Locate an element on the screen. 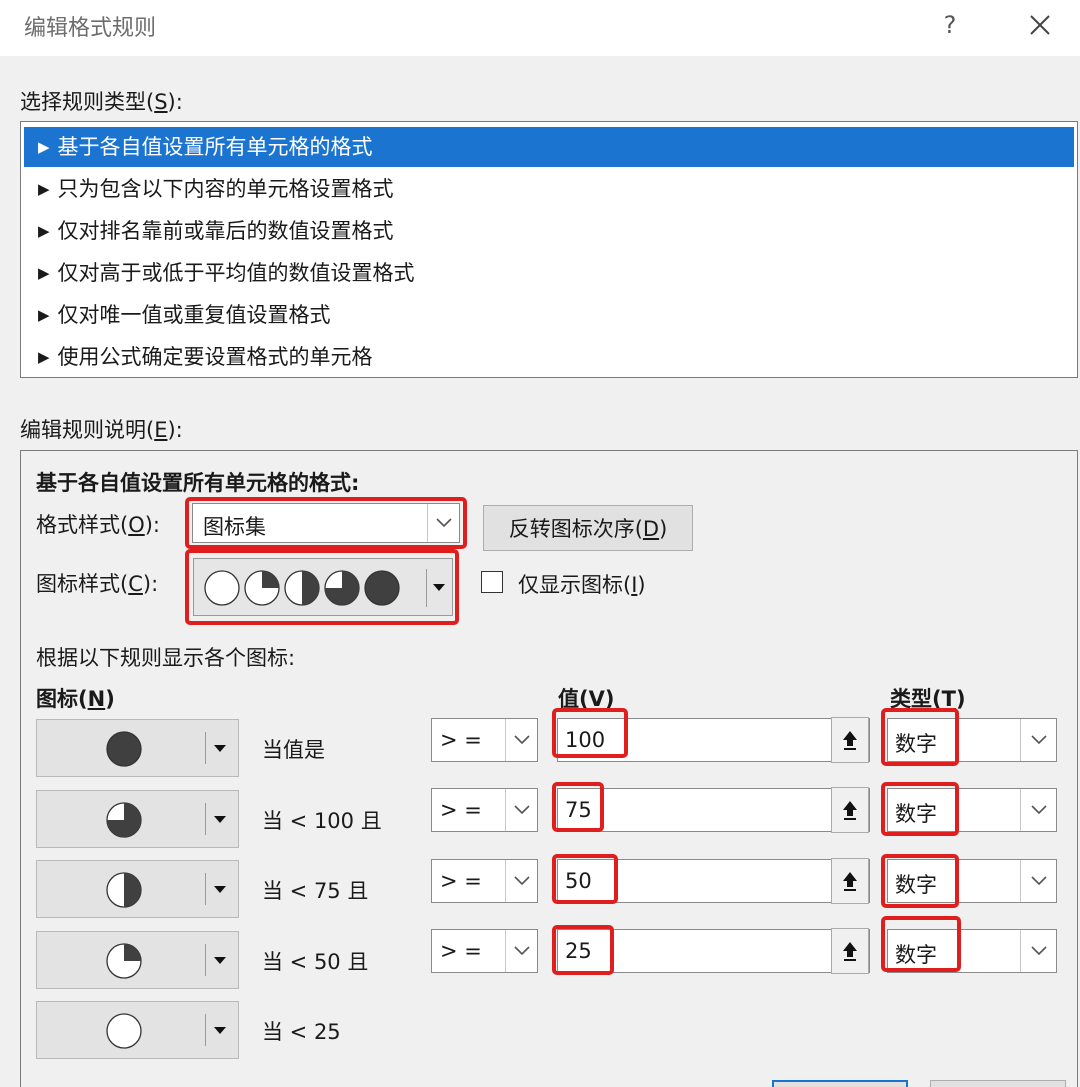  description-heading: 基于各自值设置所有单元格的格式: is located at coordinates (198, 483).